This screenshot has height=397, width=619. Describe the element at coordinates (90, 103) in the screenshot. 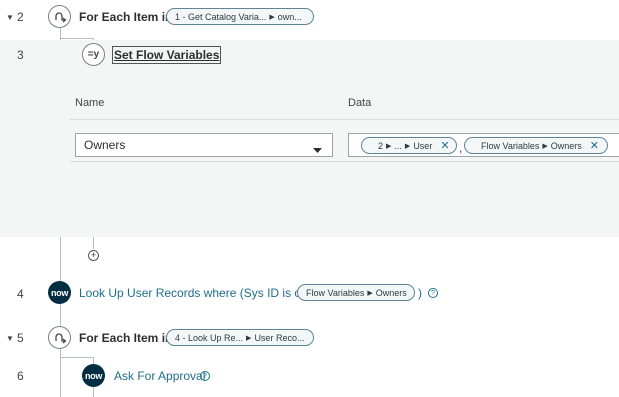

I see `name-column-header: Name` at that location.